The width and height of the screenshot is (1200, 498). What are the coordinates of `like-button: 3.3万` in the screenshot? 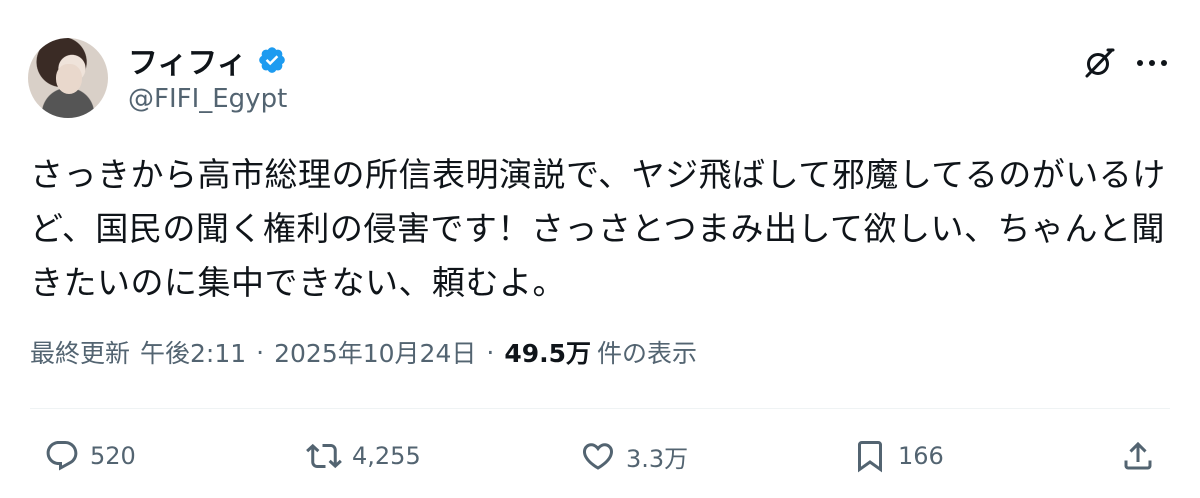 It's located at (634, 456).